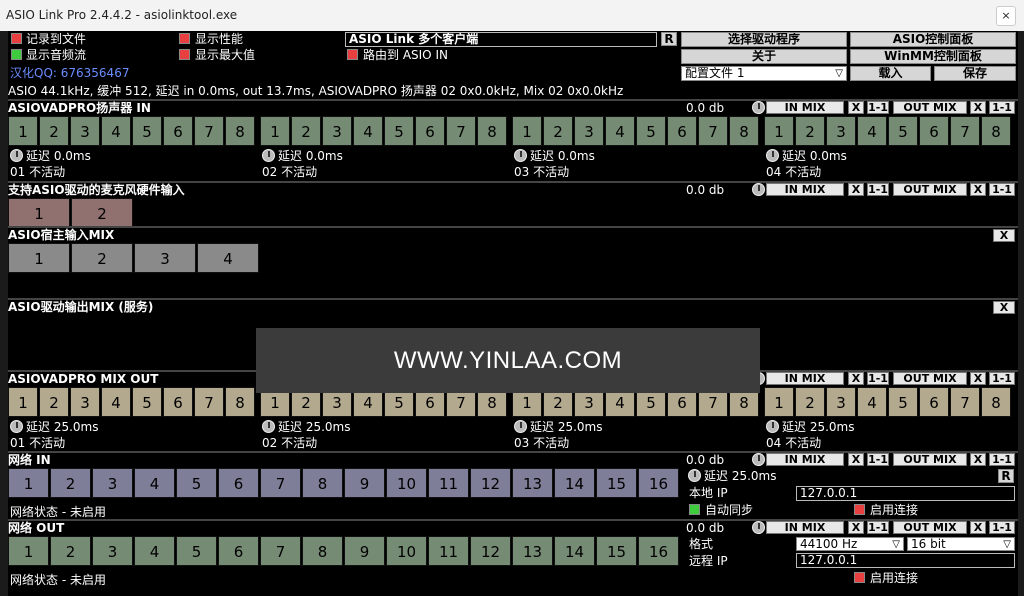 The height and width of the screenshot is (596, 1024). I want to click on speaker-out-mix-button: OUT MIX, so click(930, 107).